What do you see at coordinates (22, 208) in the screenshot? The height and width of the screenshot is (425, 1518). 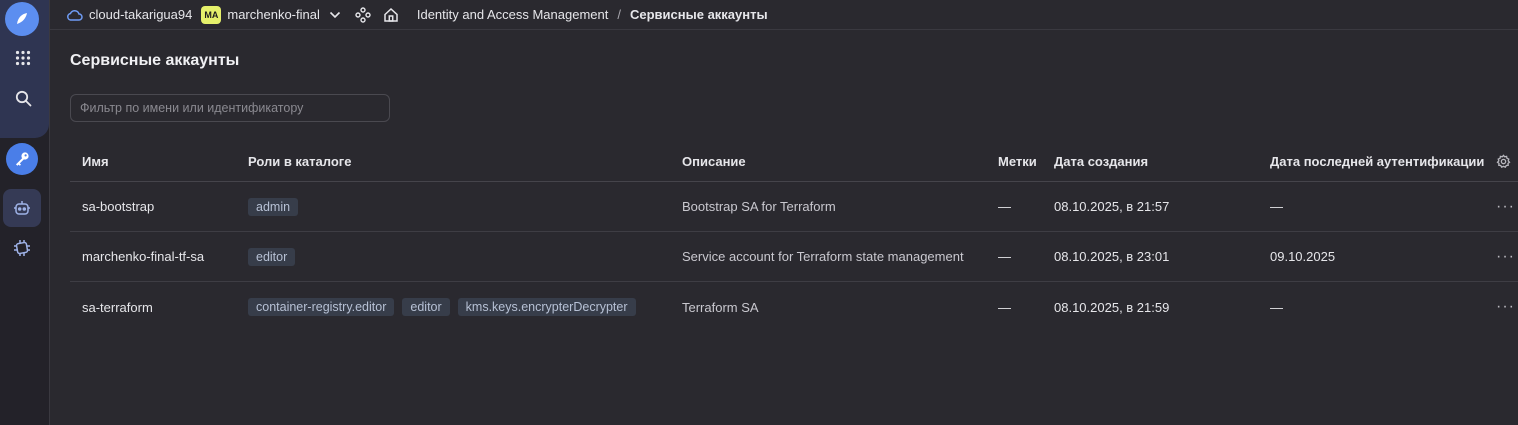 I see `robot-icon` at bounding box center [22, 208].